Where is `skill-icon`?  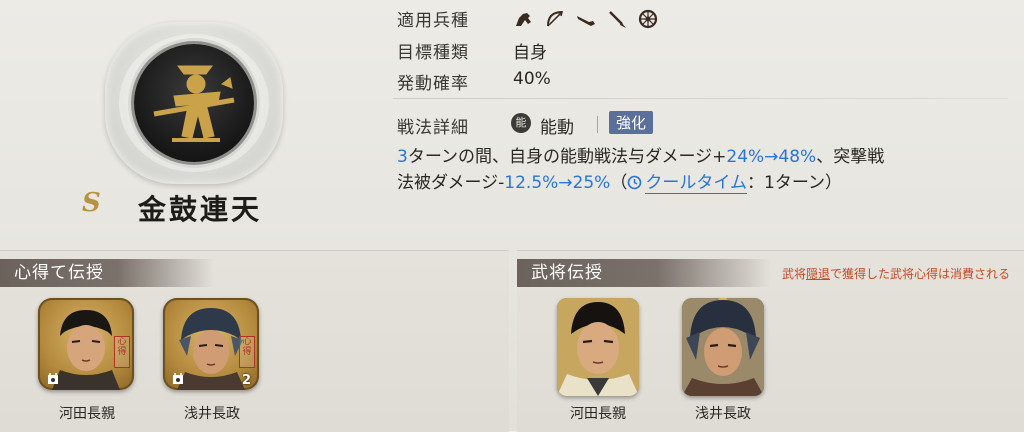 skill-icon is located at coordinates (194, 103).